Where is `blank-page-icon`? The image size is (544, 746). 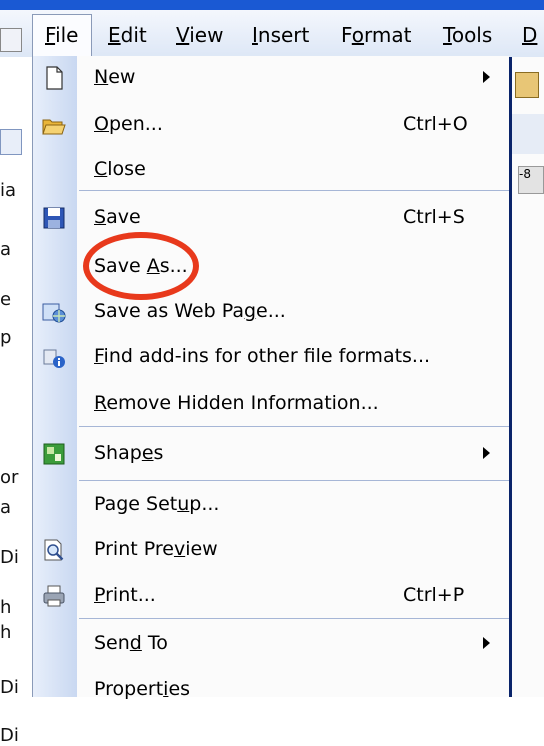
blank-page-icon is located at coordinates (54, 78).